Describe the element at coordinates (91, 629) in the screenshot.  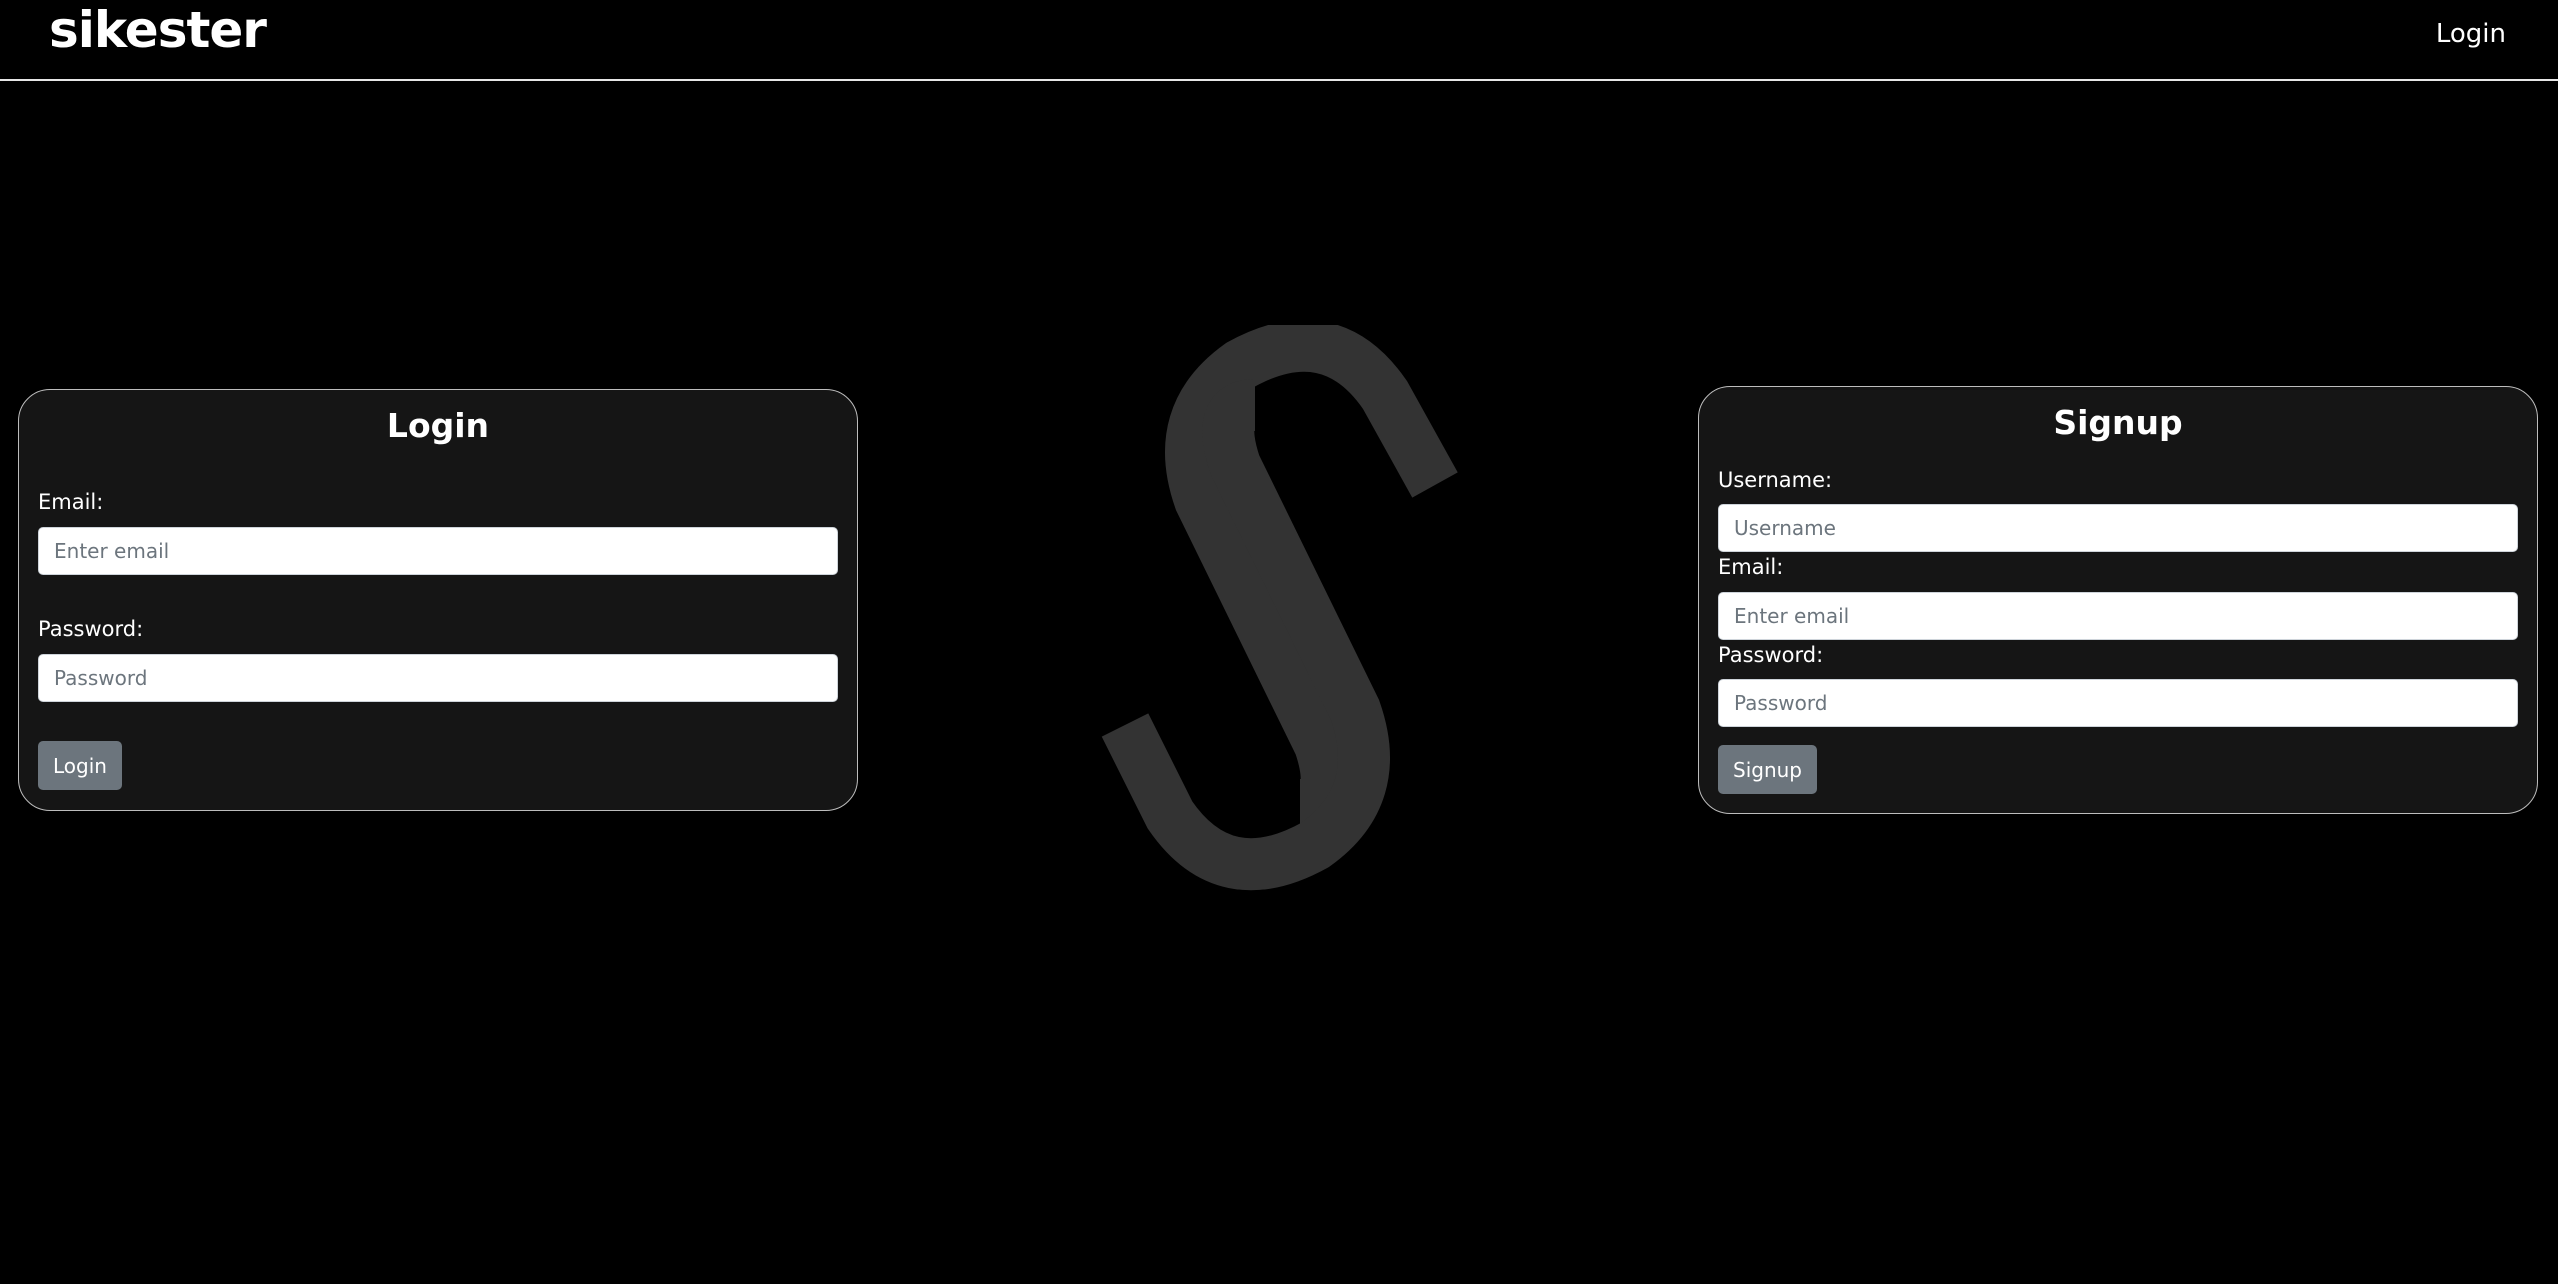
I see `login-password-label: Password:` at that location.